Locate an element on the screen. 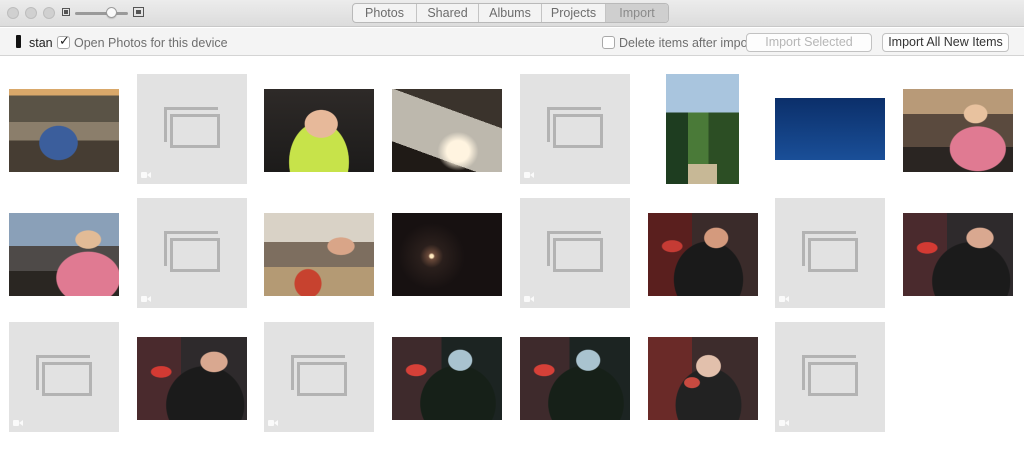 This screenshot has width=1024, height=449. minimize-window-button is located at coordinates (31, 13).